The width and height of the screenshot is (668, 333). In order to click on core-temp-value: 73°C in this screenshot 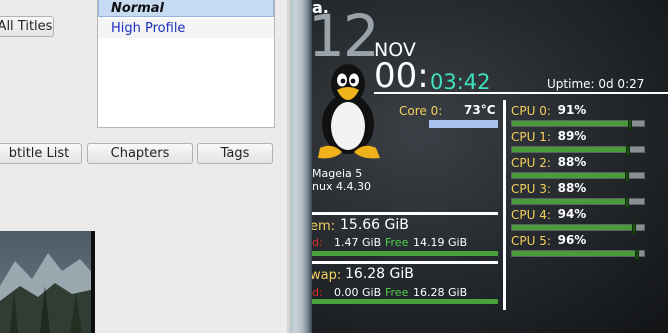, I will do `click(480, 110)`.